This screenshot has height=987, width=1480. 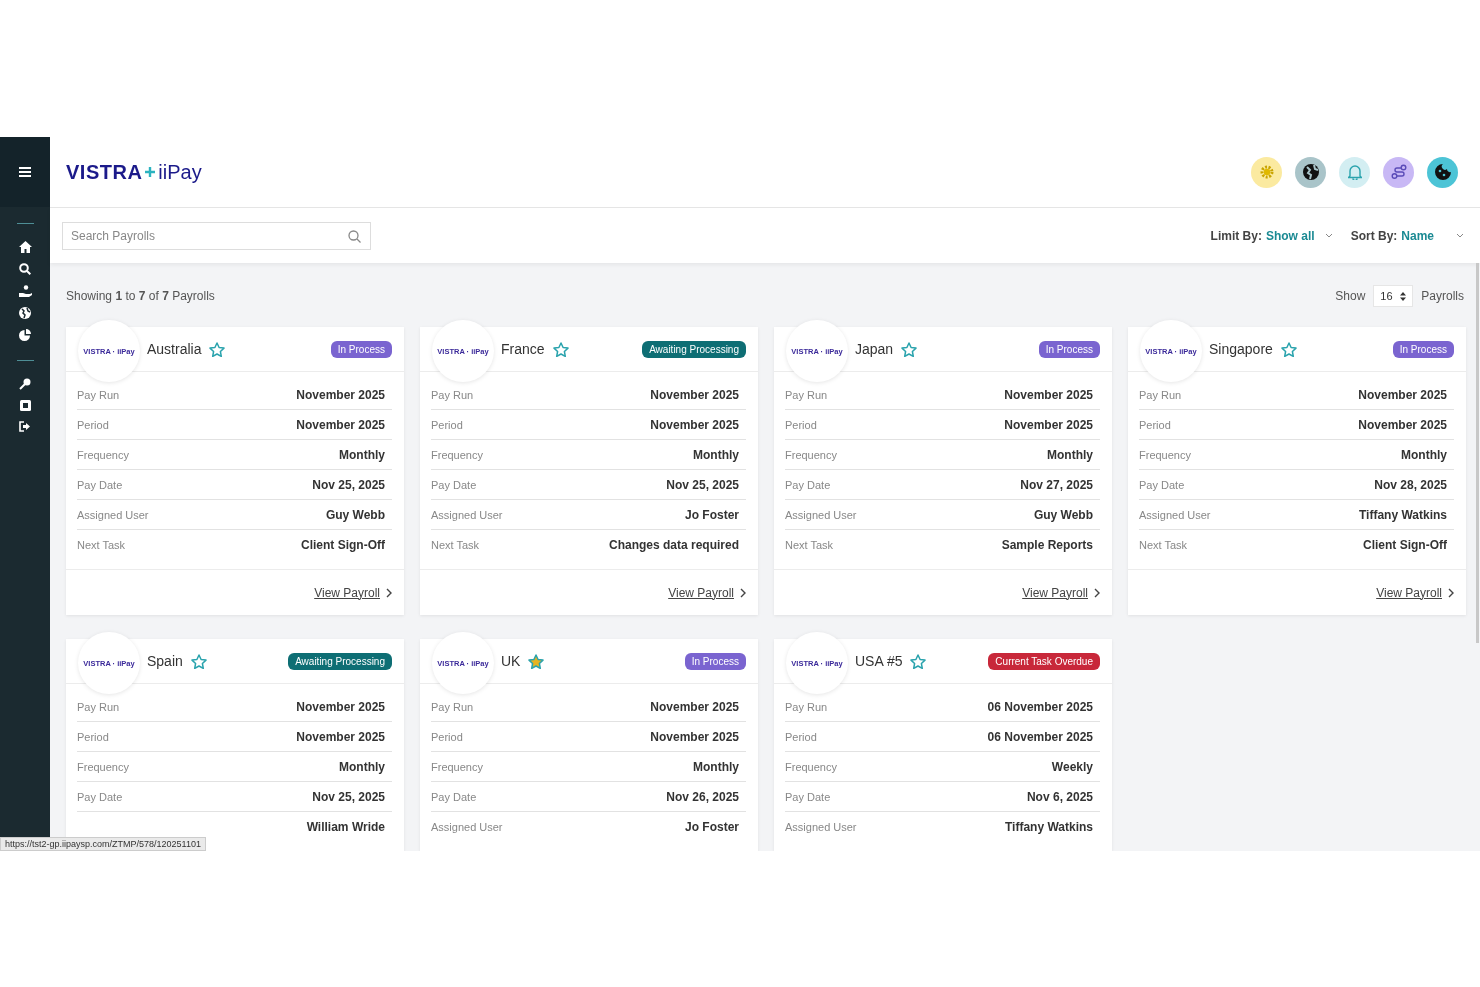 I want to click on results-summary: Showing 1 to 7 of 7 Payrolls, so click(x=140, y=296).